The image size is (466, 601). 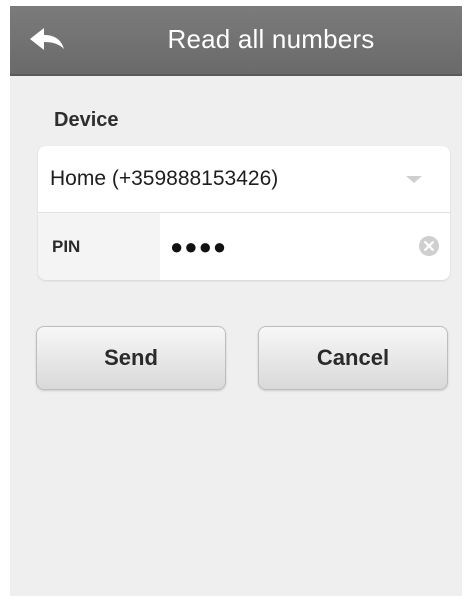 I want to click on chevron-down-icon, so click(x=414, y=179).